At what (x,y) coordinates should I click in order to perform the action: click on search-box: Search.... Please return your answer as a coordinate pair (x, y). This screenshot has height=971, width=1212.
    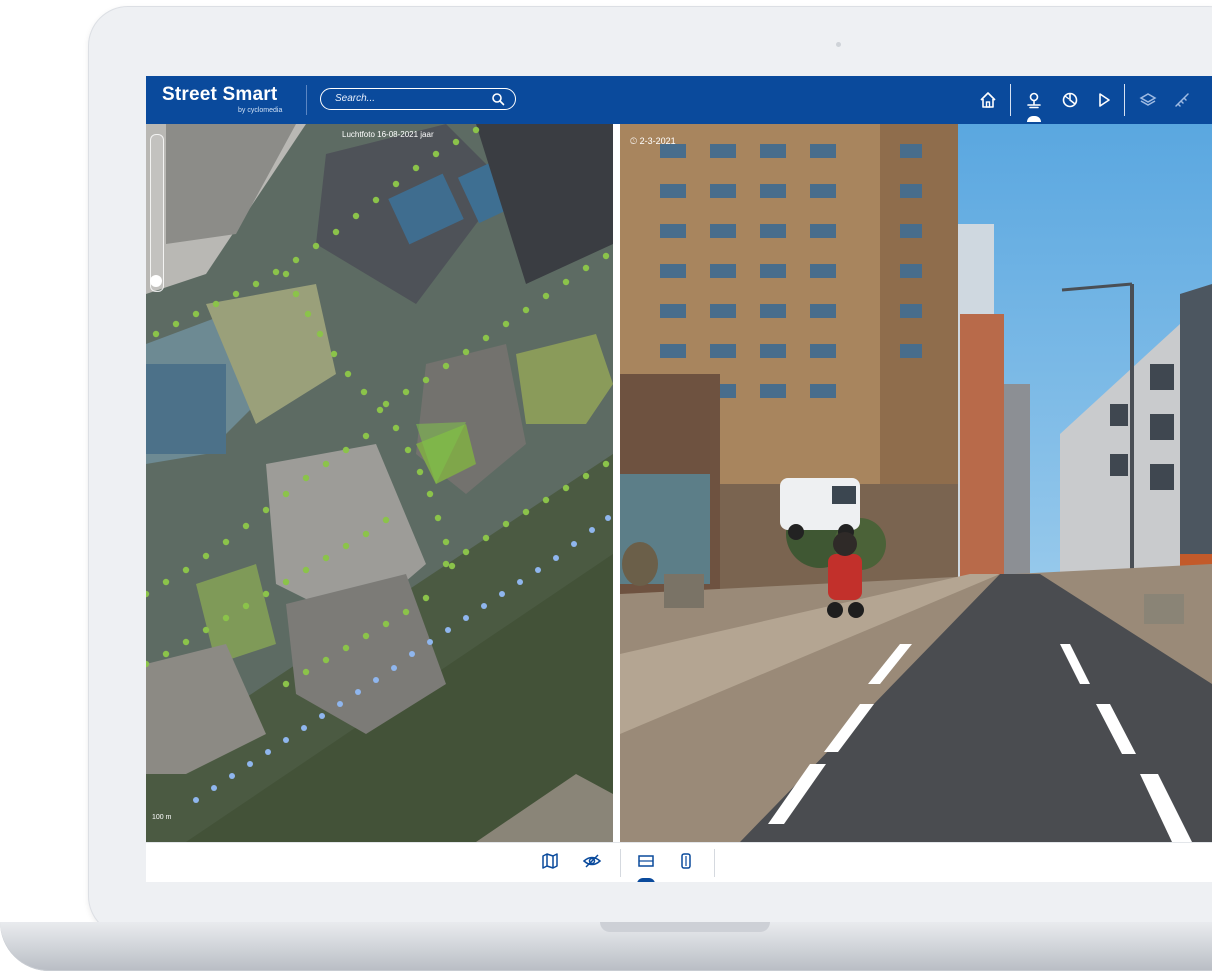
    Looking at the image, I should click on (418, 99).